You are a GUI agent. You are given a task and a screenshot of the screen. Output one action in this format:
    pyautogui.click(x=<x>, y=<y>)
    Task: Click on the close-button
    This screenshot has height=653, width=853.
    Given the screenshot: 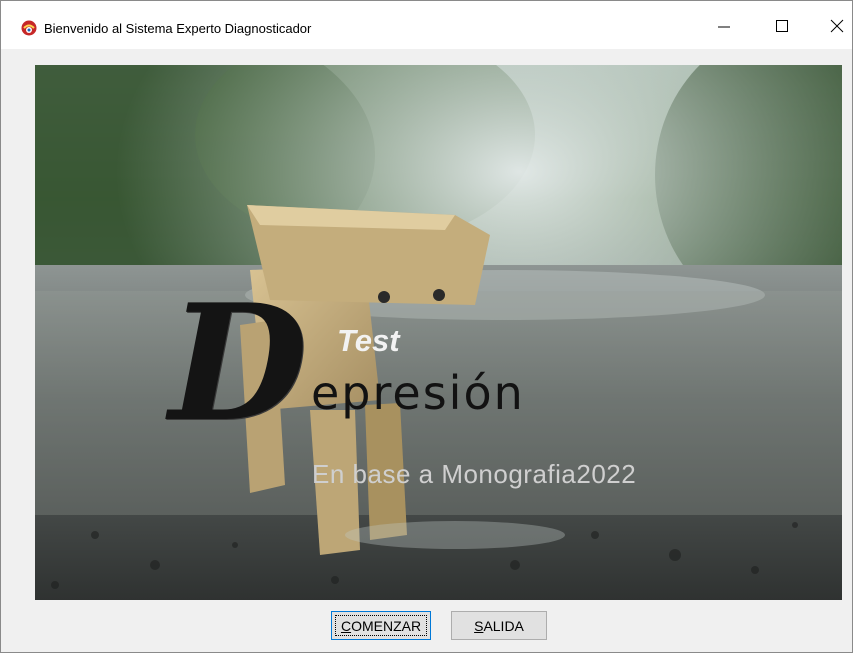 What is the action you would take?
    pyautogui.click(x=833, y=25)
    